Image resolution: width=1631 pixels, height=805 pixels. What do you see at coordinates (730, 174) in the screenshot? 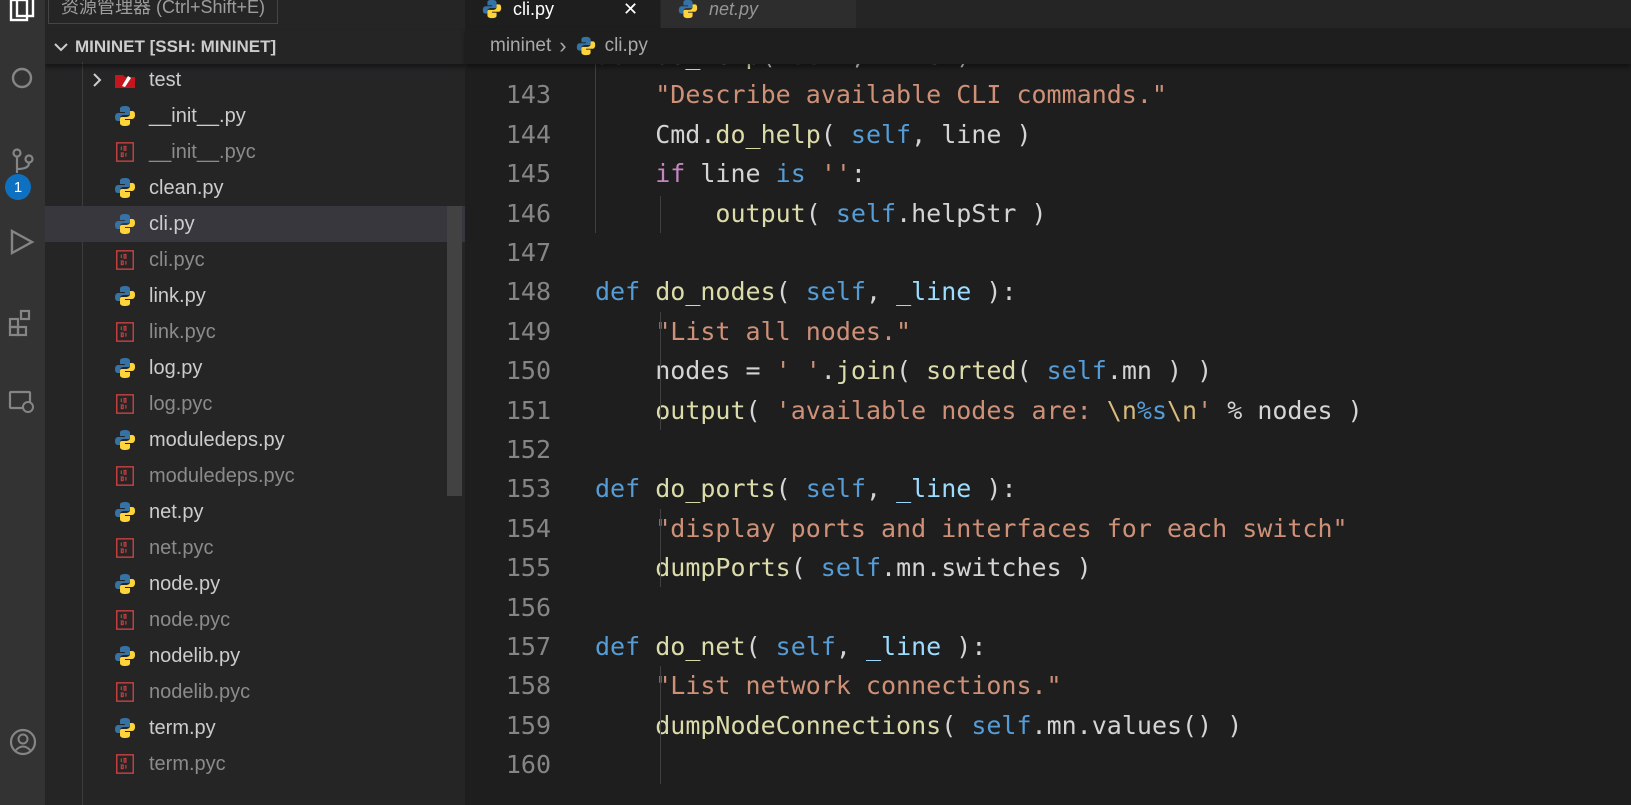
I see `code-token: line` at bounding box center [730, 174].